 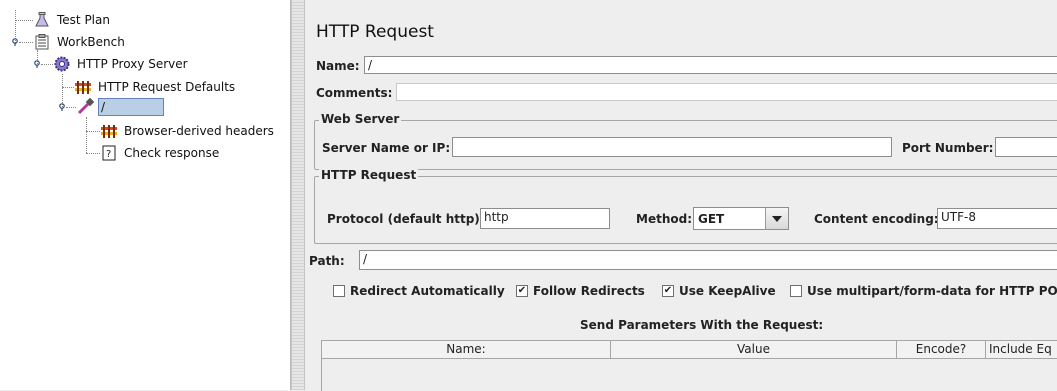 I want to click on method-select-value: GET, so click(x=711, y=218).